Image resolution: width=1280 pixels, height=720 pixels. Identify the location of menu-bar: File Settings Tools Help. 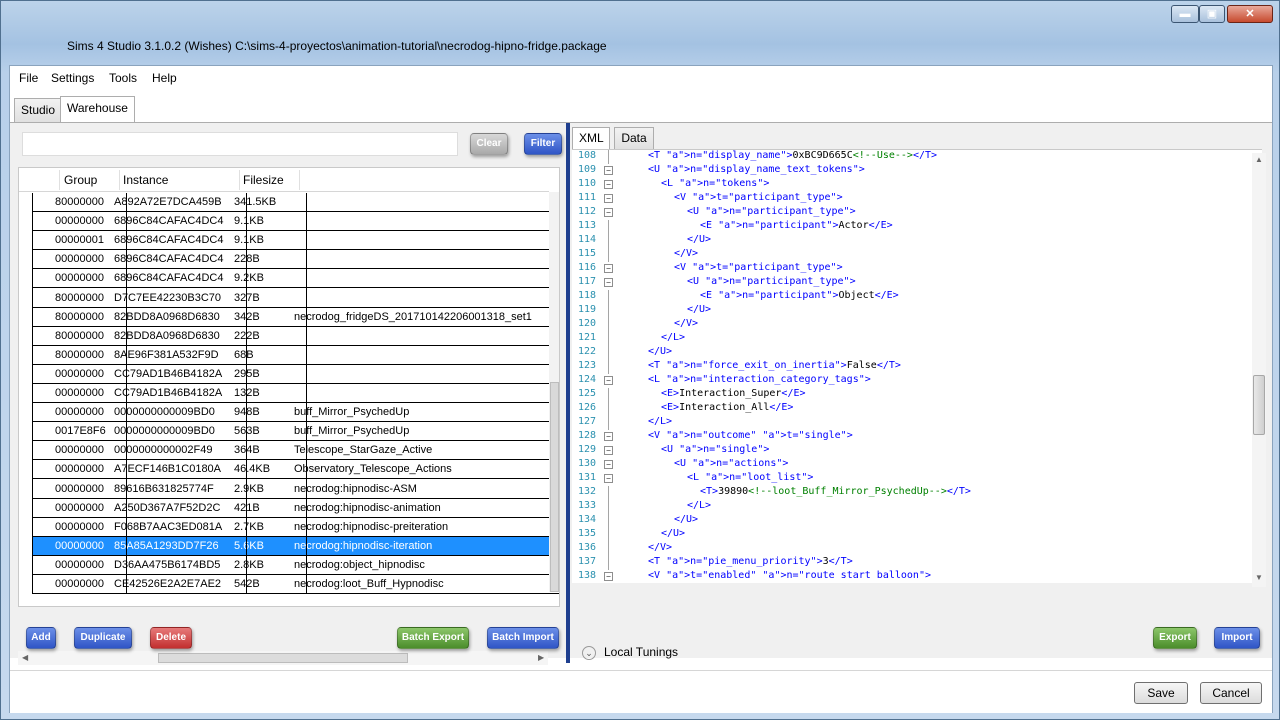
(641, 78).